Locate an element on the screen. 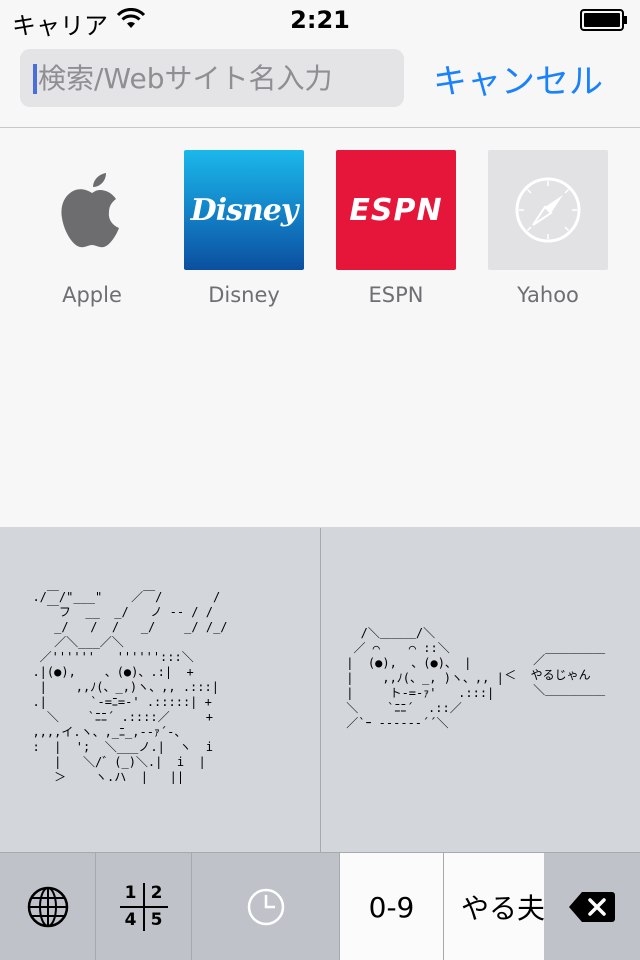 This screenshot has width=640, height=960. fraction-icon: 1 2 4 5 is located at coordinates (143, 907).